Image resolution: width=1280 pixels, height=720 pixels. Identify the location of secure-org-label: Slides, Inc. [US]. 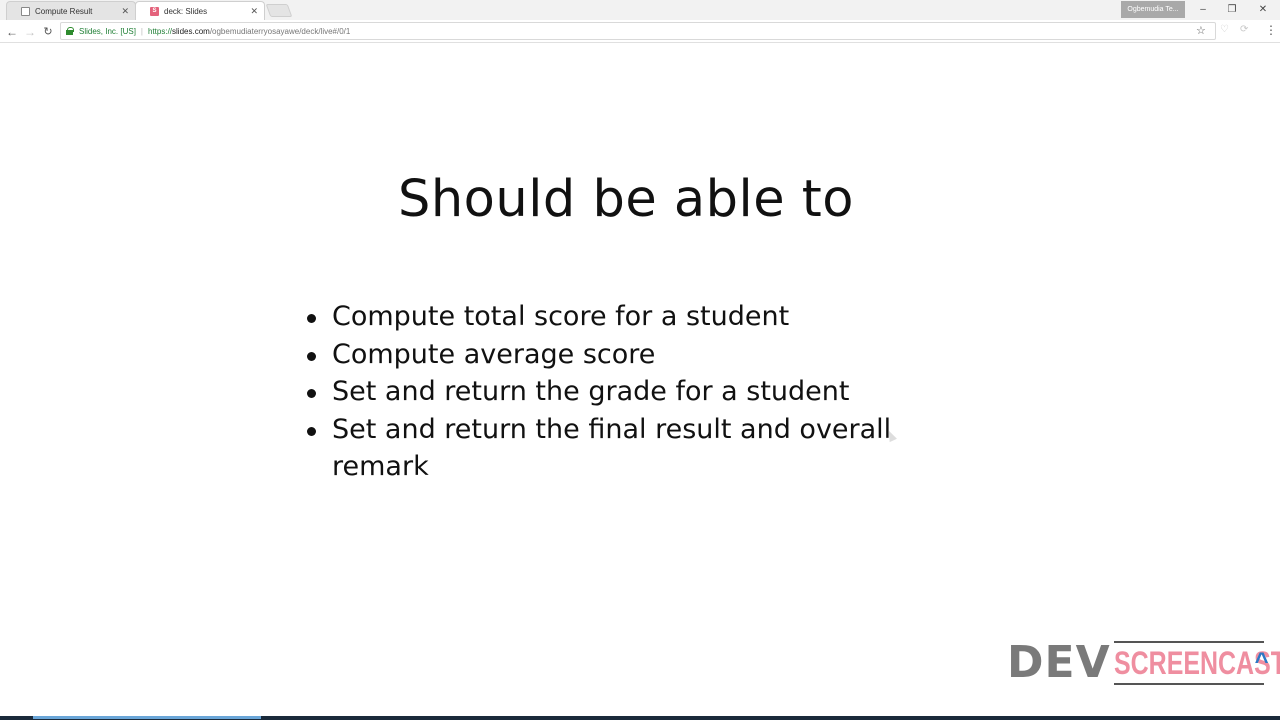
(107, 31).